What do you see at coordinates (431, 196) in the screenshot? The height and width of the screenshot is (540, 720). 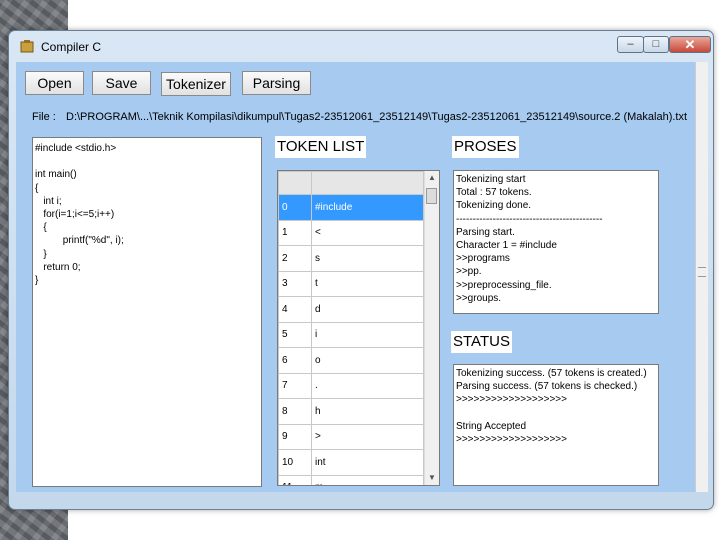 I see `scroll-thumb` at bounding box center [431, 196].